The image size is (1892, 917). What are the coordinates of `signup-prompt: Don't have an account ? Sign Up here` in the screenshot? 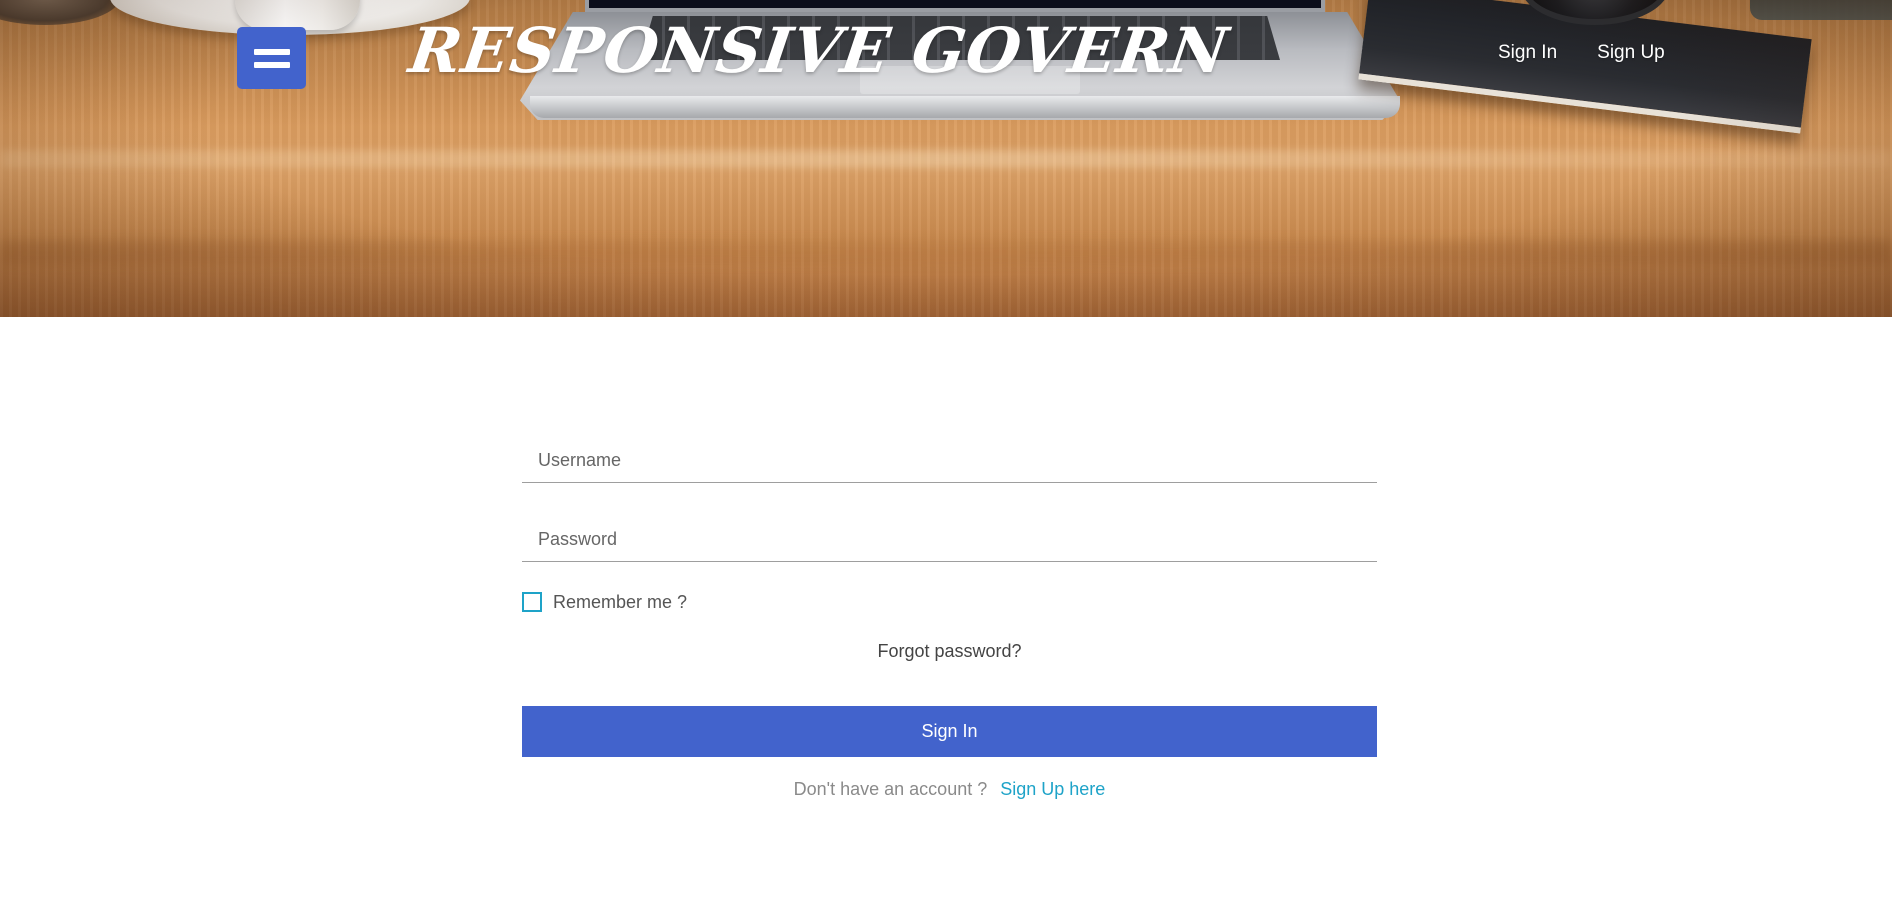 It's located at (949, 789).